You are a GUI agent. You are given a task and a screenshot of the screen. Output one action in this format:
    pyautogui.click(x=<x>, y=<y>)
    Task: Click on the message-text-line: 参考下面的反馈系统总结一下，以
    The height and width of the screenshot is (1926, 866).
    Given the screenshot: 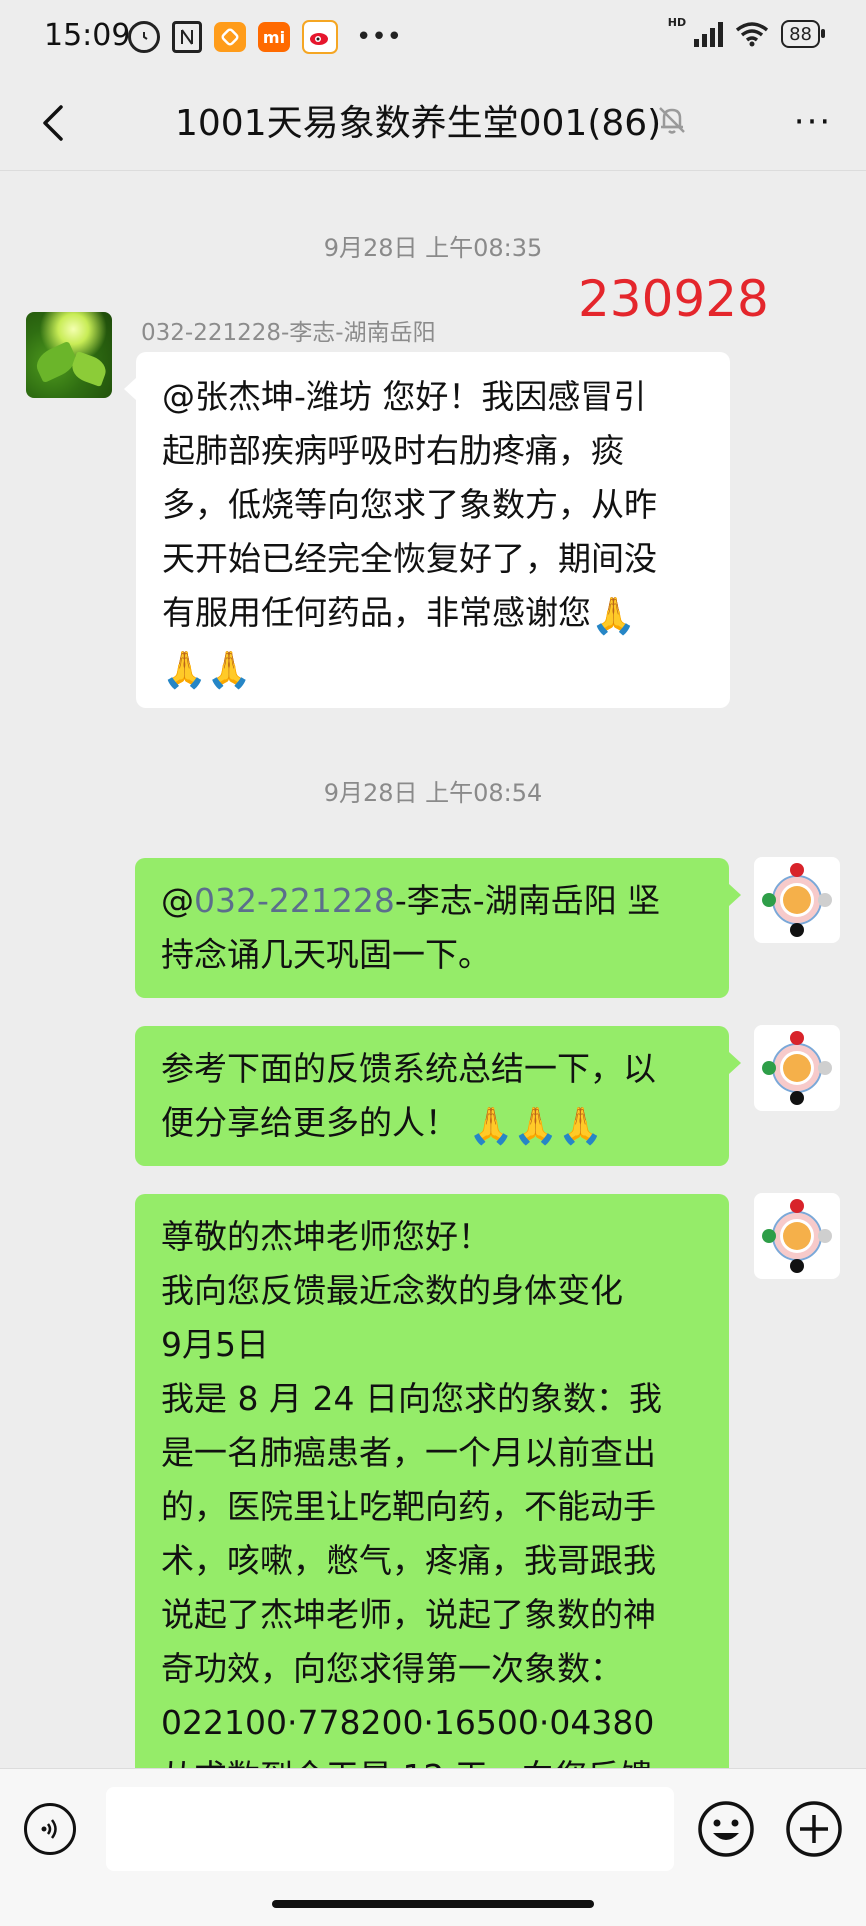 What is the action you would take?
    pyautogui.click(x=408, y=1068)
    